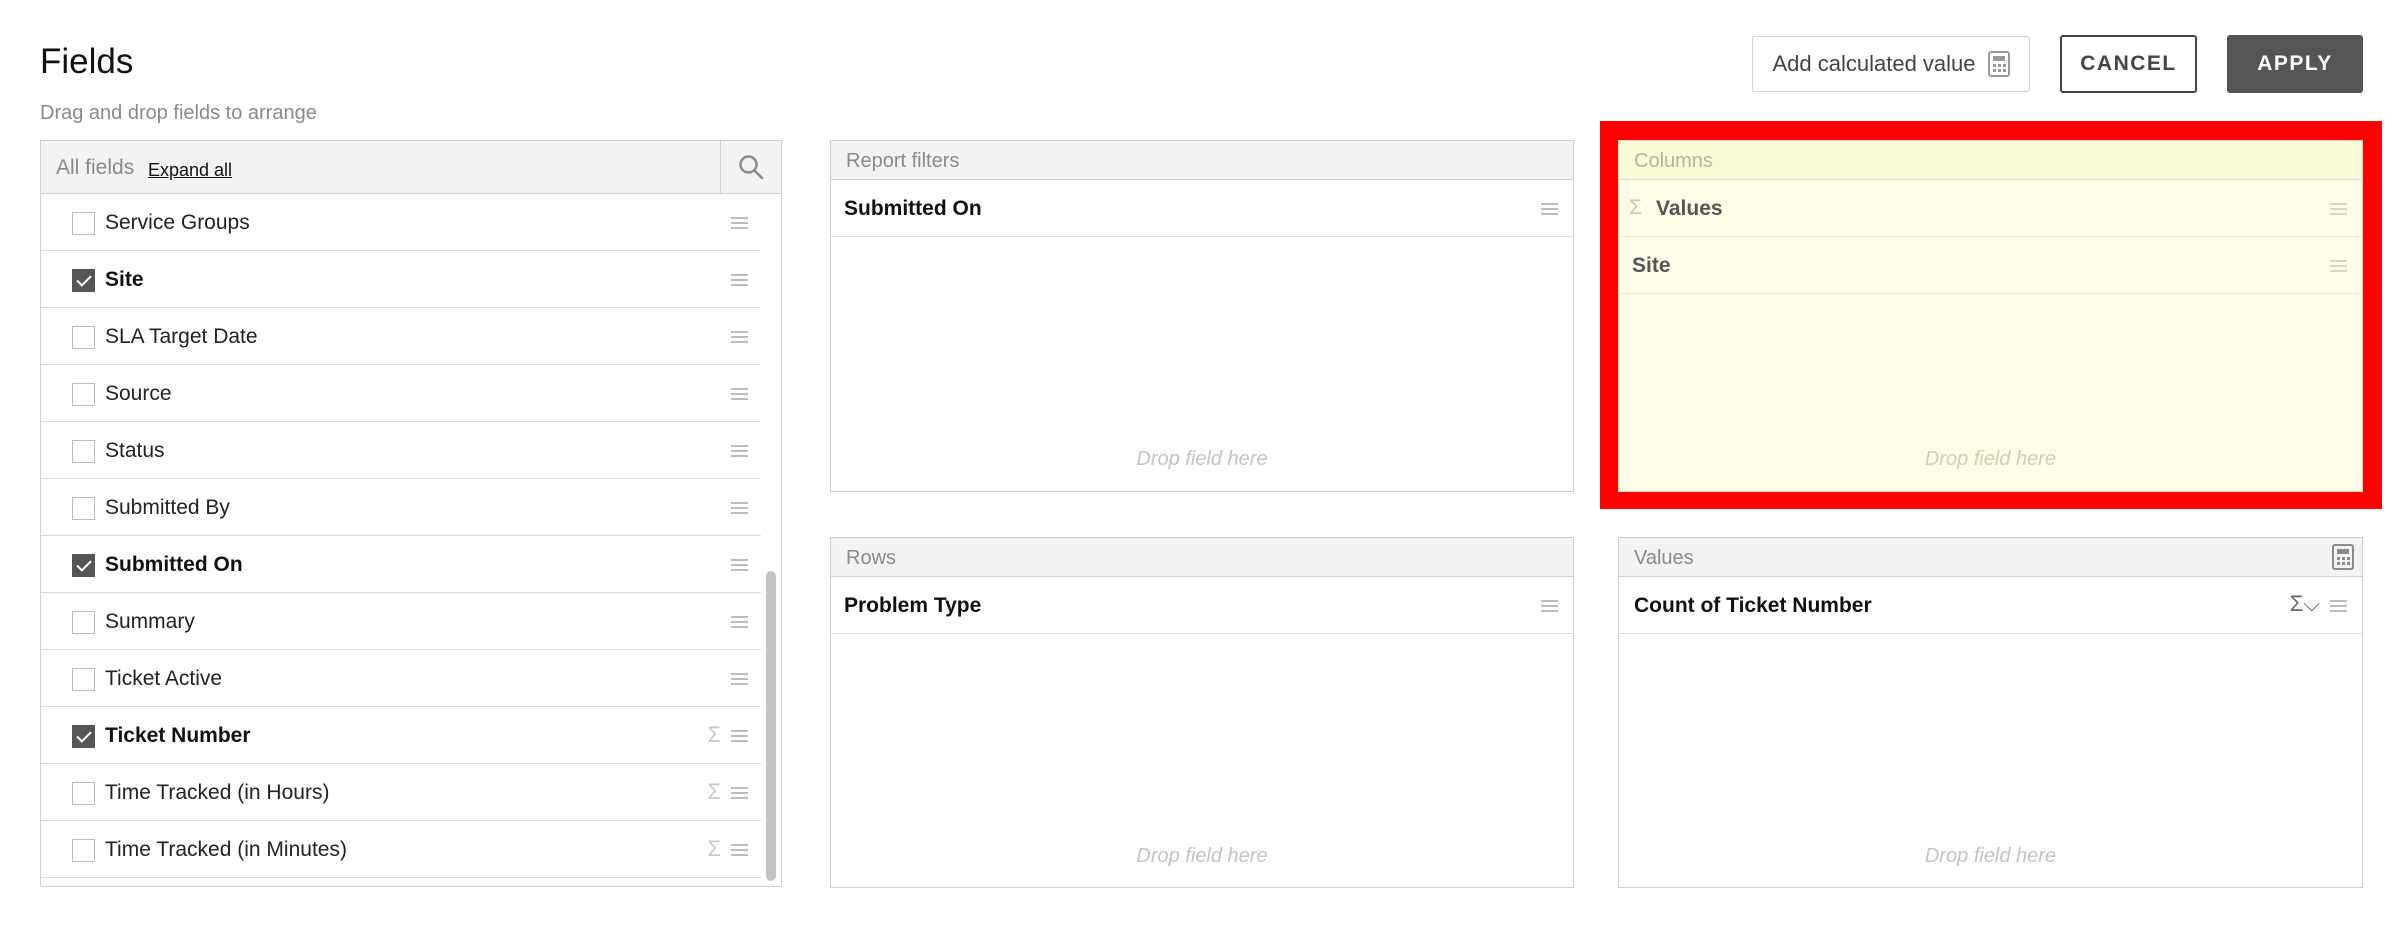 This screenshot has height=930, width=2406. I want to click on field-list-item: Site, so click(401, 279).